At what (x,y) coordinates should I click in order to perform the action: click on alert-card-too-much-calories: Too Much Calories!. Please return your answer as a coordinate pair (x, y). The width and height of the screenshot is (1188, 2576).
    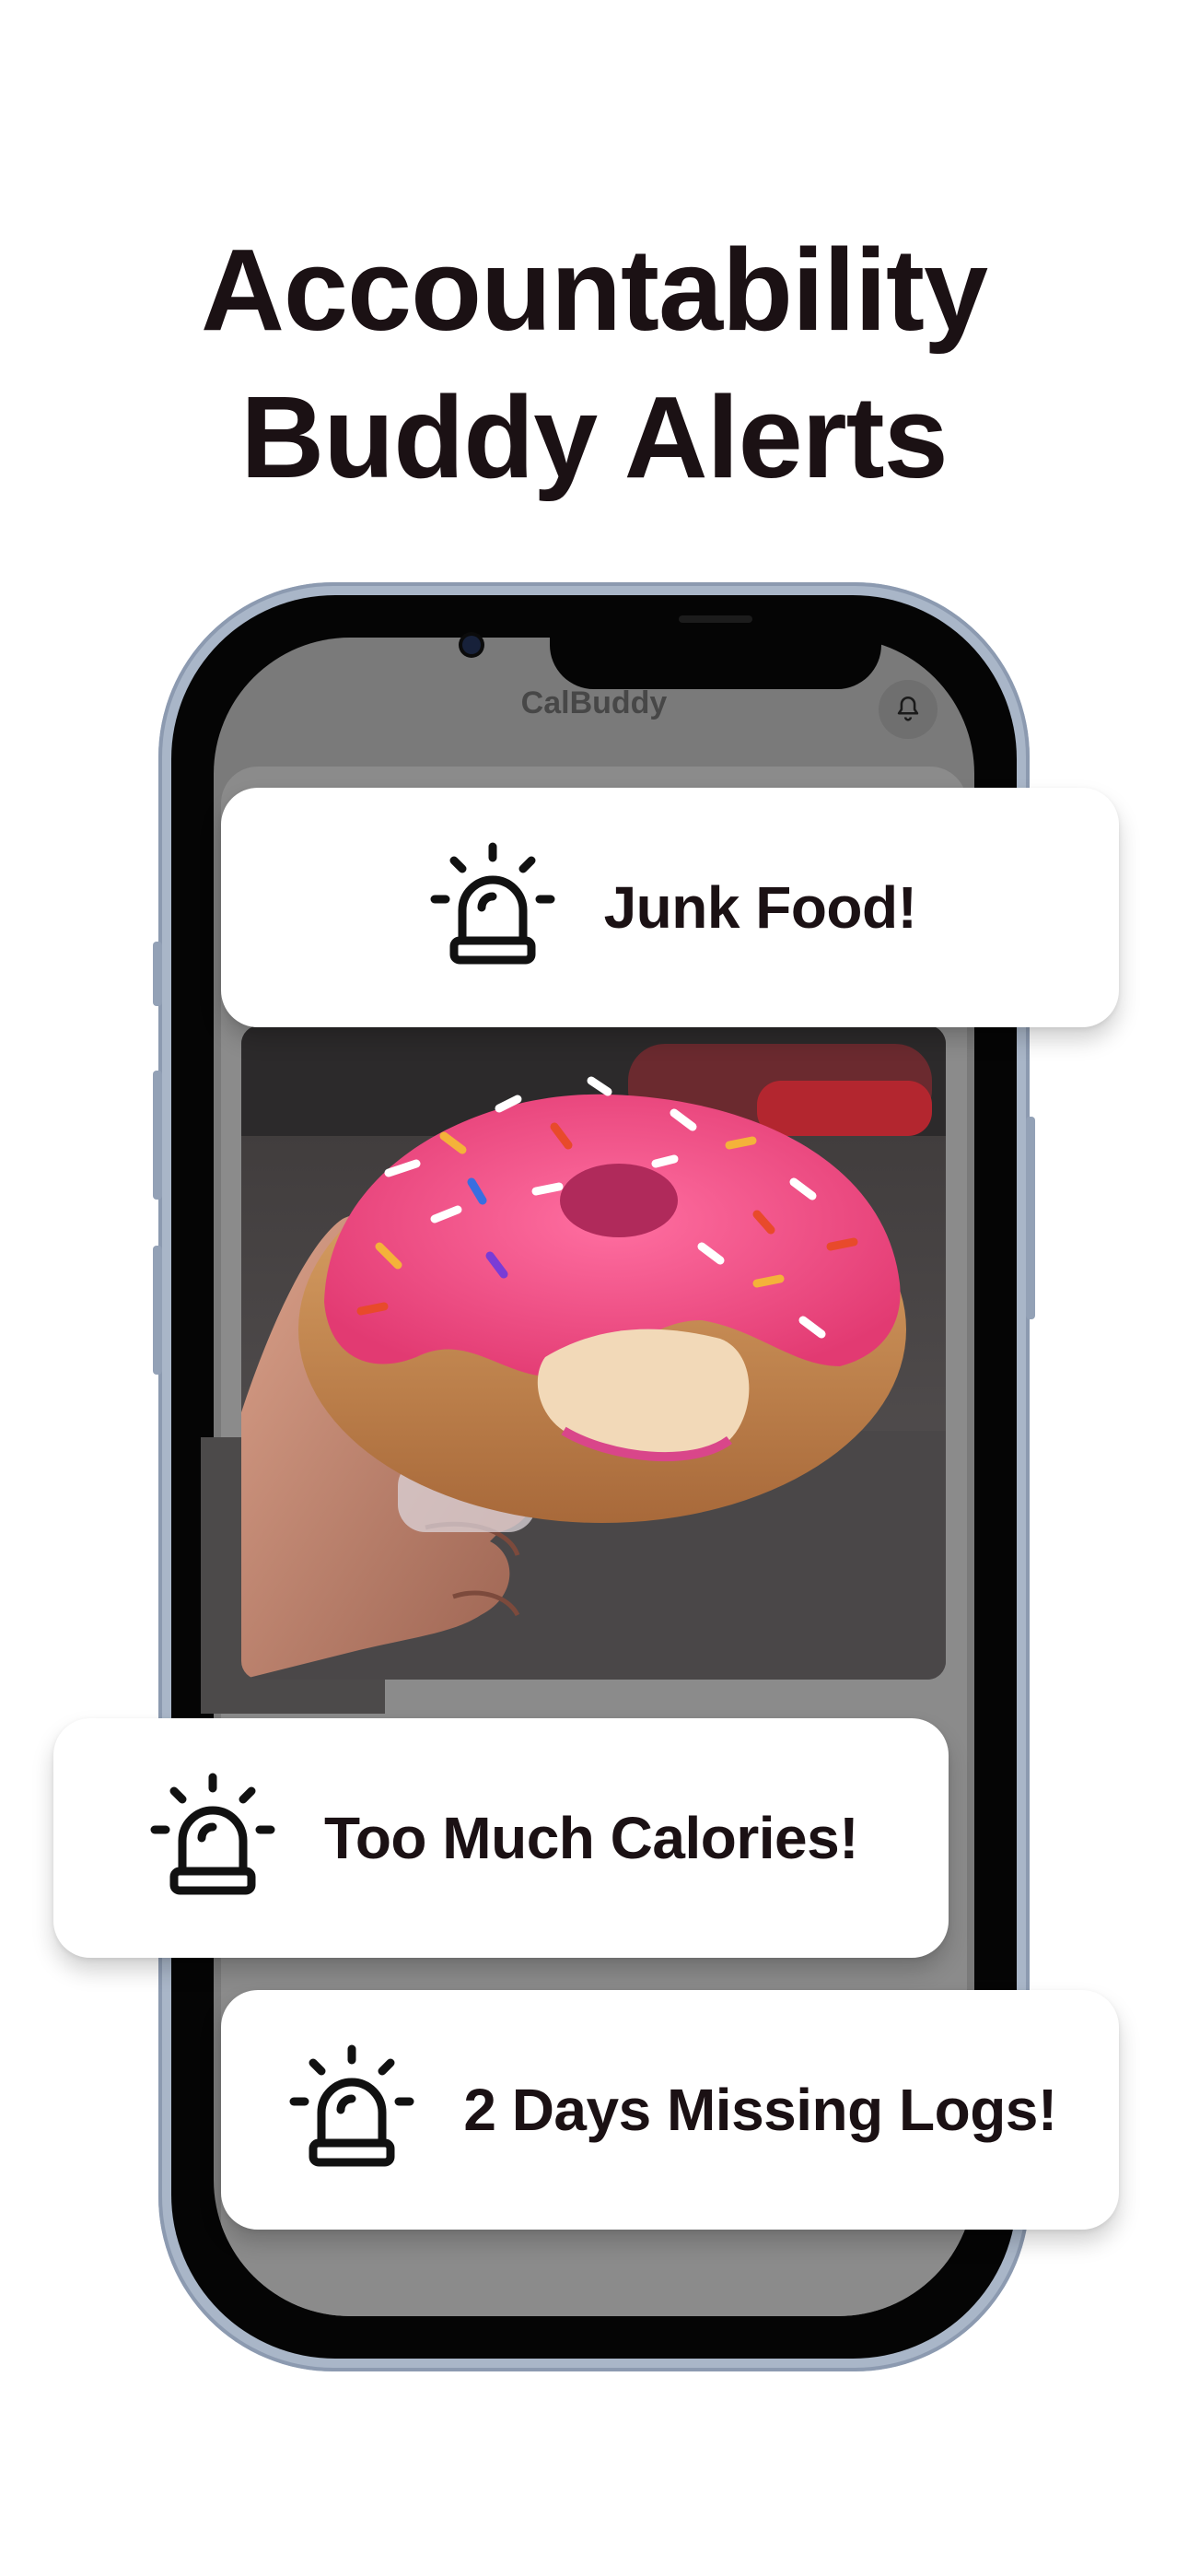
    Looking at the image, I should click on (501, 1838).